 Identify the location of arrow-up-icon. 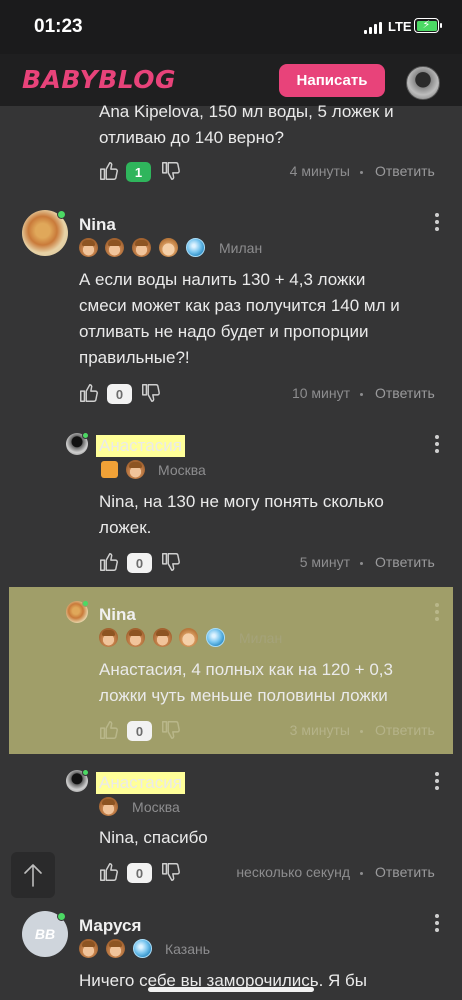
(33, 875).